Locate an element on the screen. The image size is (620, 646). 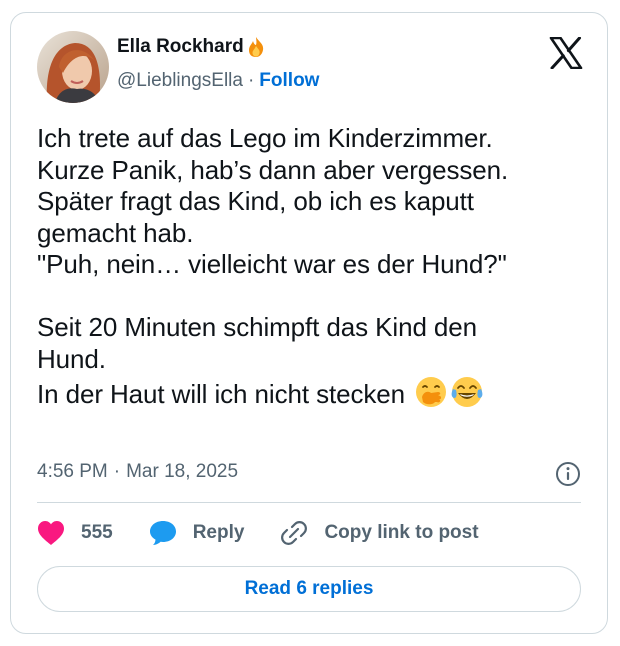
reply-button: Reply is located at coordinates (197, 533).